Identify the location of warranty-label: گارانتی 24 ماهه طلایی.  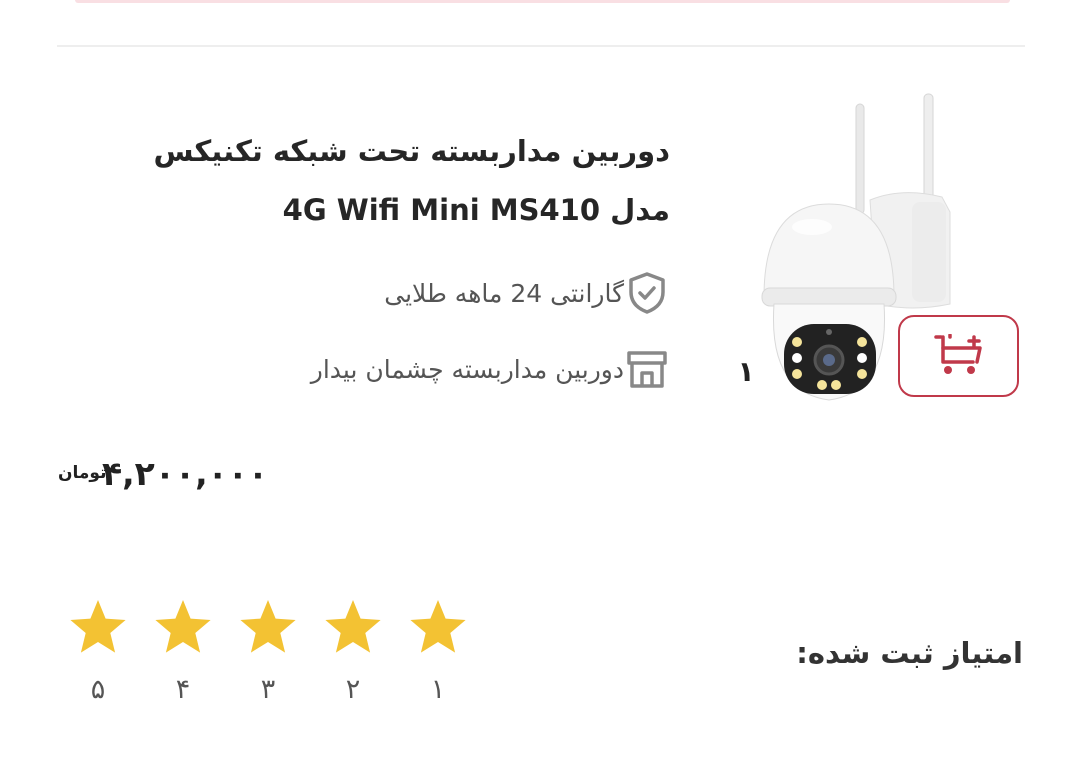
(504, 293).